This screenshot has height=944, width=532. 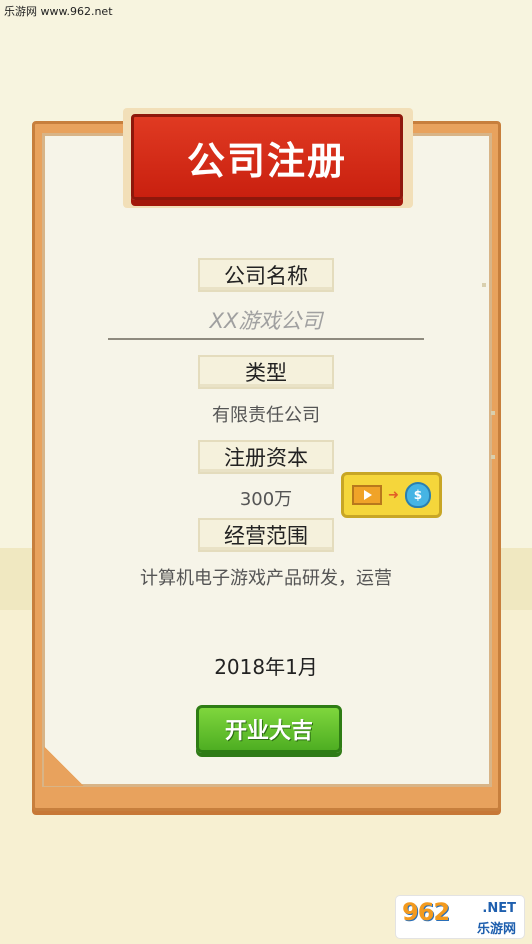 I want to click on title-banner: 公司注册, so click(x=267, y=157).